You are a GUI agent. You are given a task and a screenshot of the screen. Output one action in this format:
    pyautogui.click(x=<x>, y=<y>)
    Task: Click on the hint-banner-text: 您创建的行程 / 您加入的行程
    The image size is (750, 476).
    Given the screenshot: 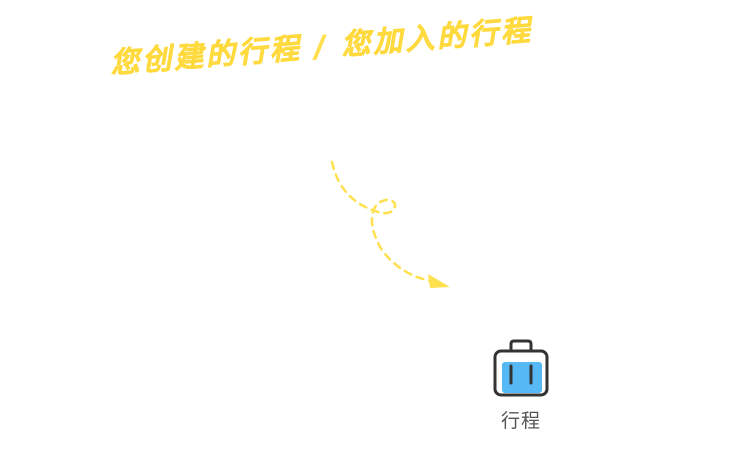 What is the action you would take?
    pyautogui.click(x=321, y=46)
    